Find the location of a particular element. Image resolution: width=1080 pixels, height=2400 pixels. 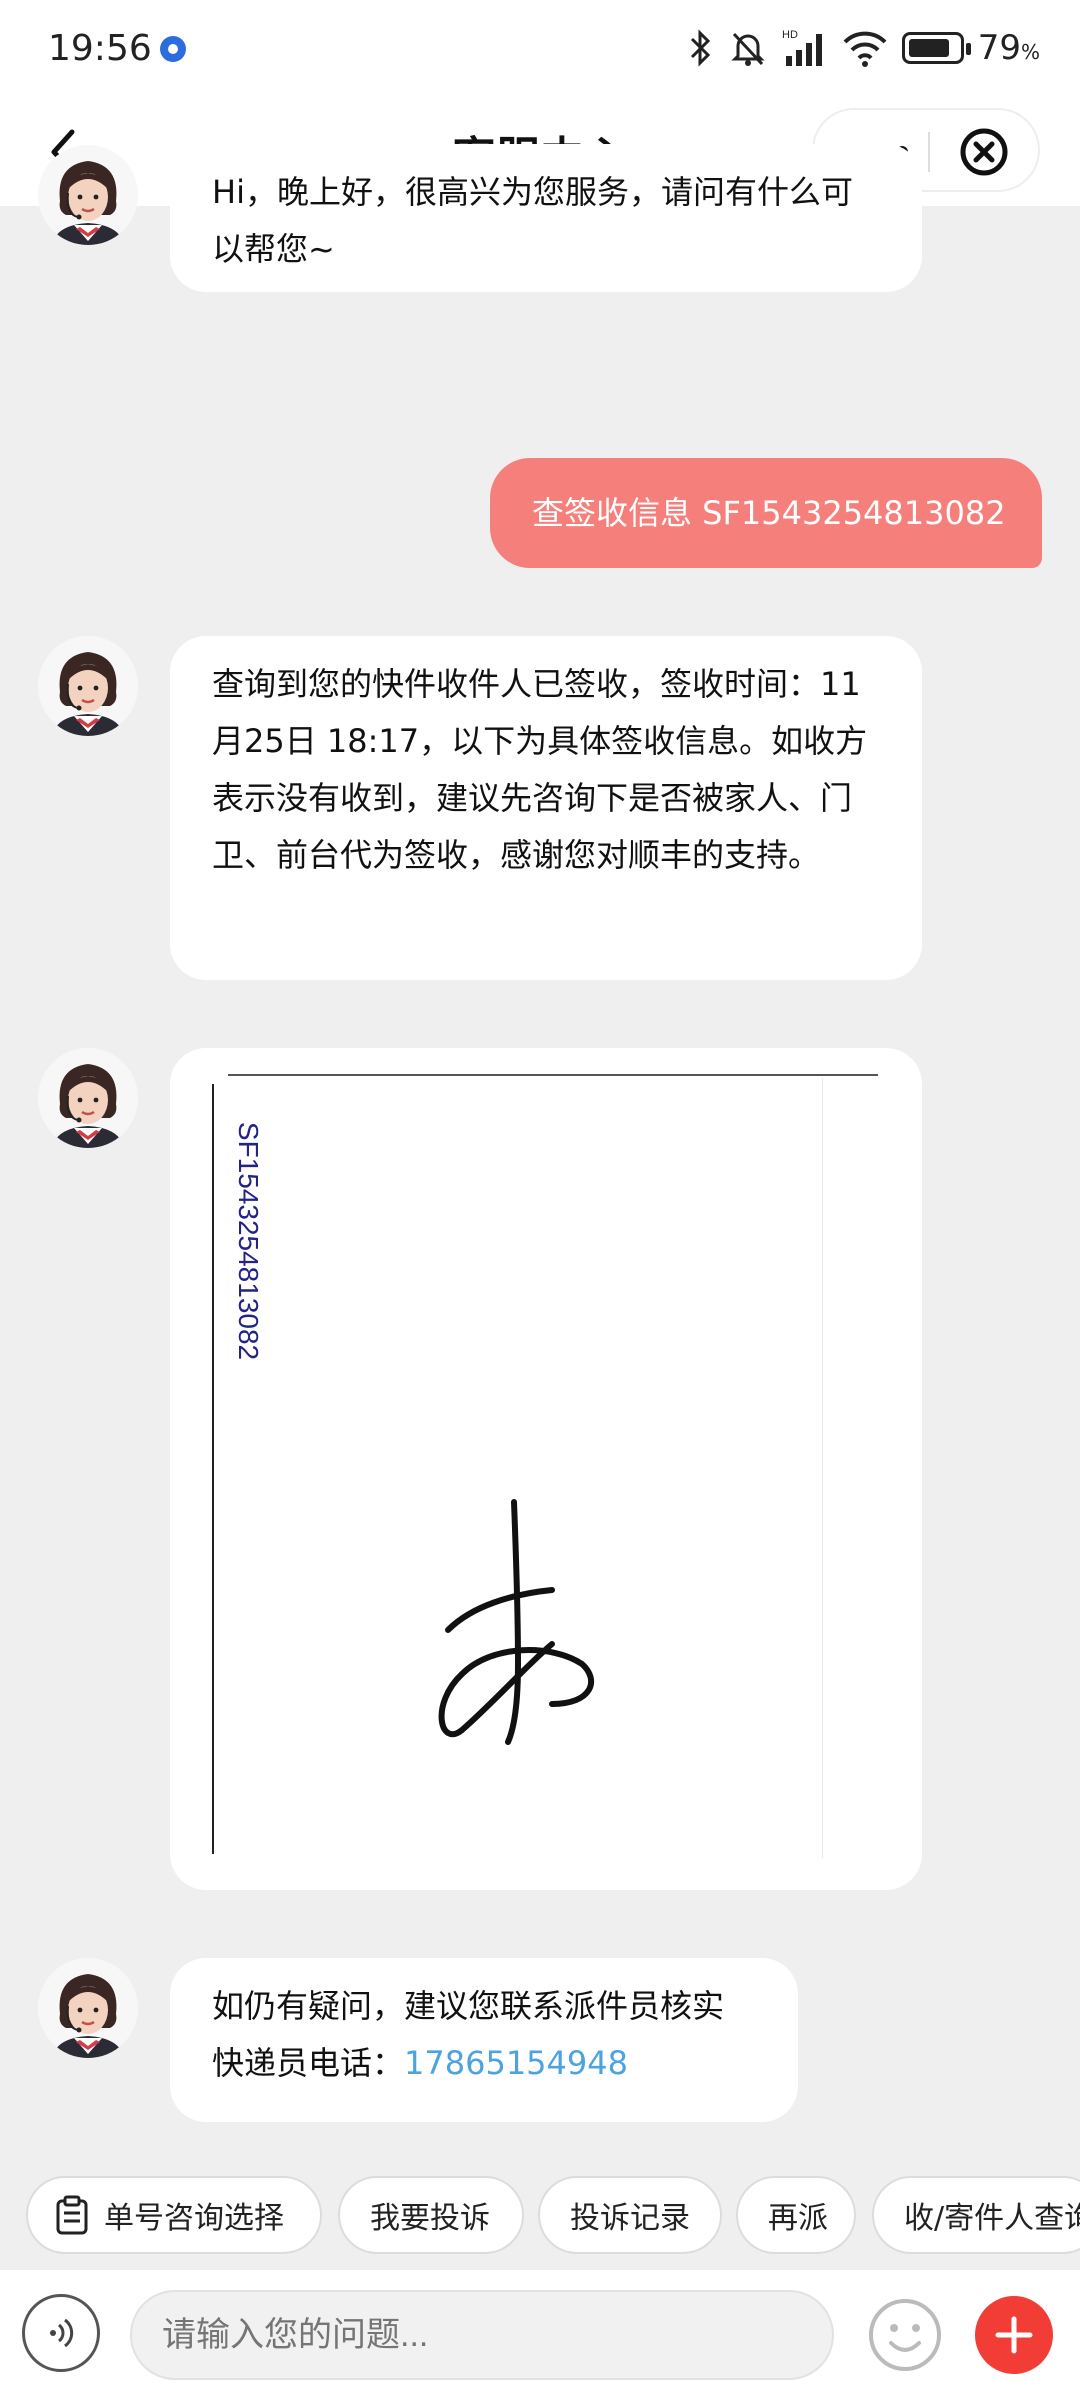

app-notification-icon is located at coordinates (173, 49).